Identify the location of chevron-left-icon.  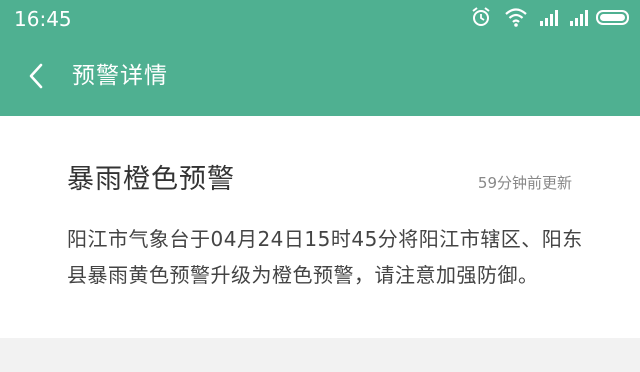
(36, 76).